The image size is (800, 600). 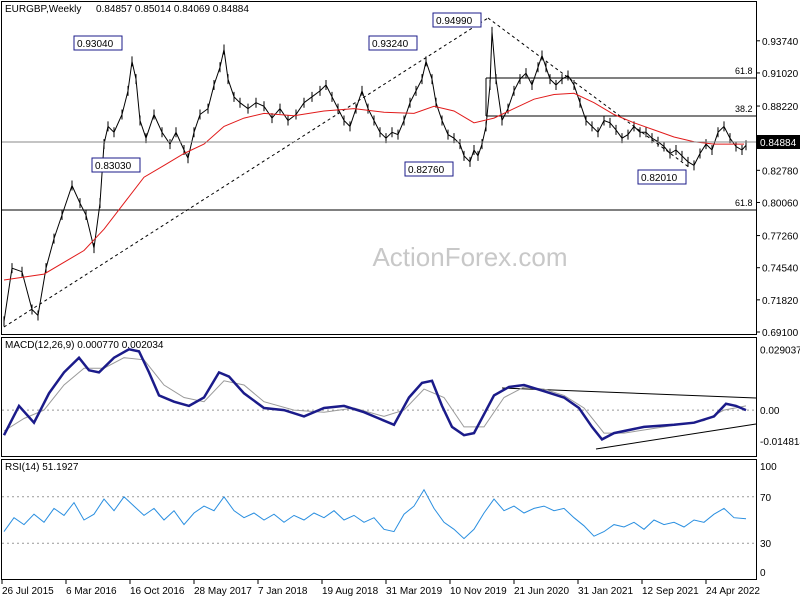 I want to click on macd-axis: 0.029037 0.00 -0.014814, so click(x=780, y=396).